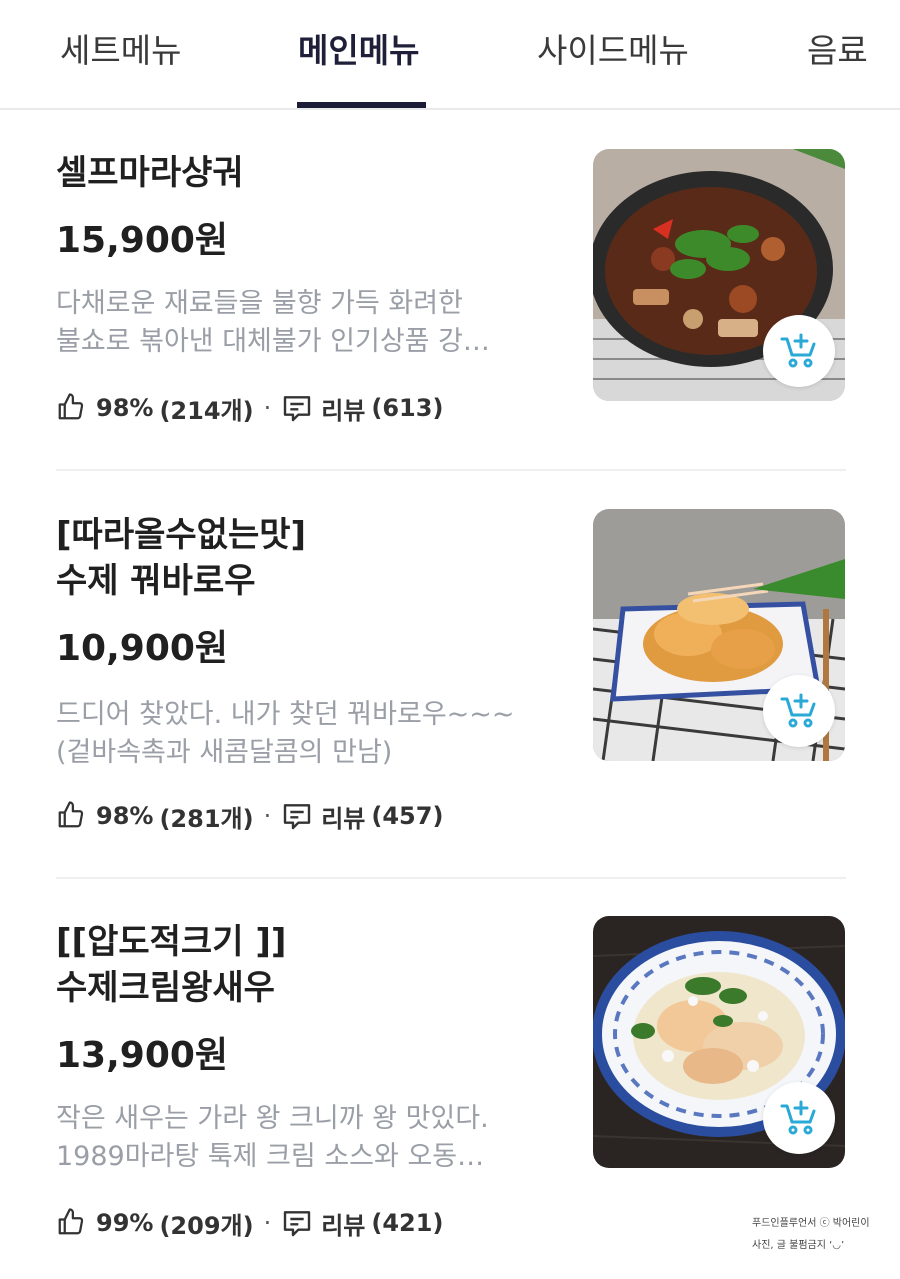 This screenshot has width=900, height=1279. What do you see at coordinates (206, 818) in the screenshot?
I see `like-count: (281개)` at bounding box center [206, 818].